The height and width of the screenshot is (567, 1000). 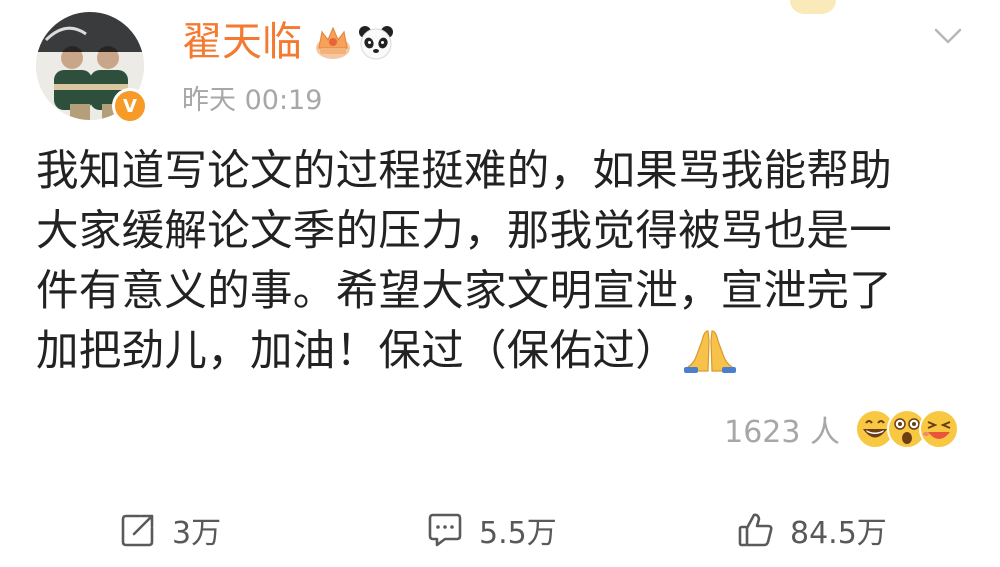 What do you see at coordinates (130, 106) in the screenshot?
I see `verified-badge: V` at bounding box center [130, 106].